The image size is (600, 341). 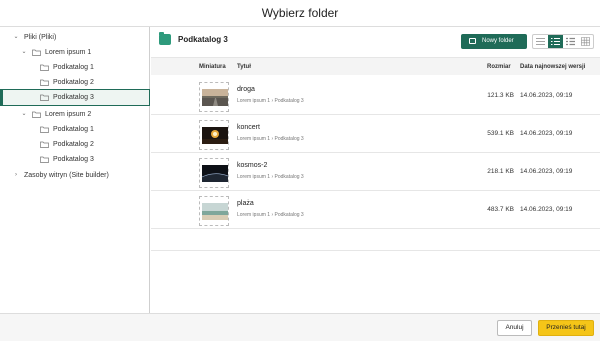 What do you see at coordinates (500, 209) in the screenshot?
I see `file-size: 483.7 KB` at bounding box center [500, 209].